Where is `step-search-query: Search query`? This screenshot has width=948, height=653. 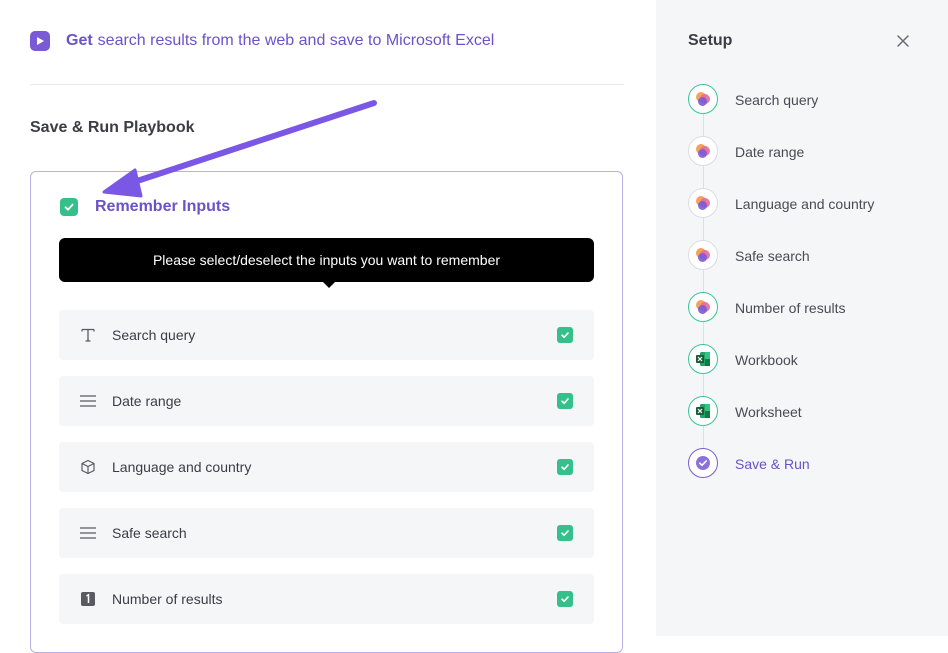
step-search-query: Search query is located at coordinates (781, 110).